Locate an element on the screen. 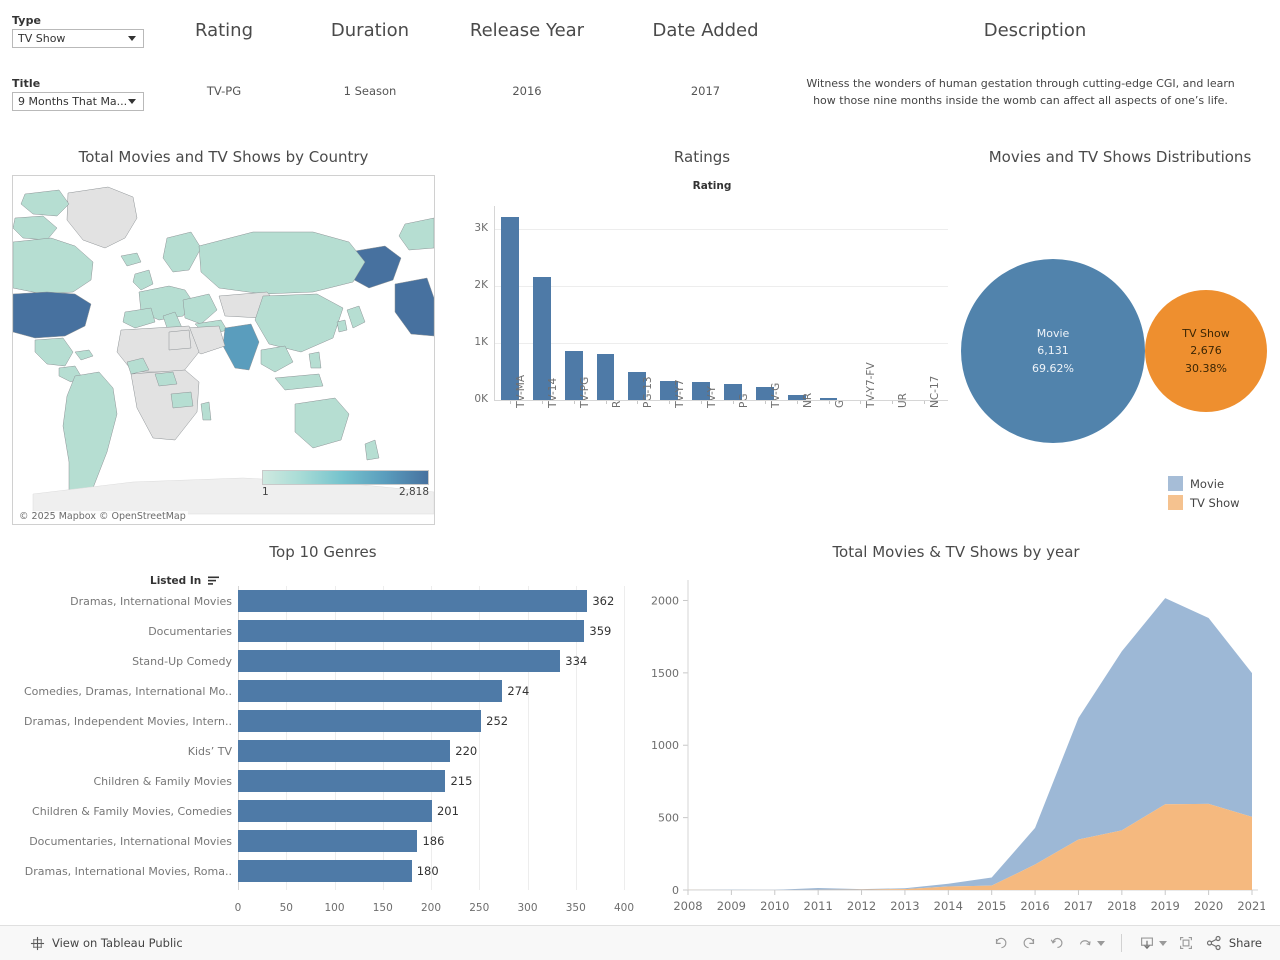 The height and width of the screenshot is (960, 1280). genre-label: Dramas, International Movies, Roma.. is located at coordinates (116, 871).